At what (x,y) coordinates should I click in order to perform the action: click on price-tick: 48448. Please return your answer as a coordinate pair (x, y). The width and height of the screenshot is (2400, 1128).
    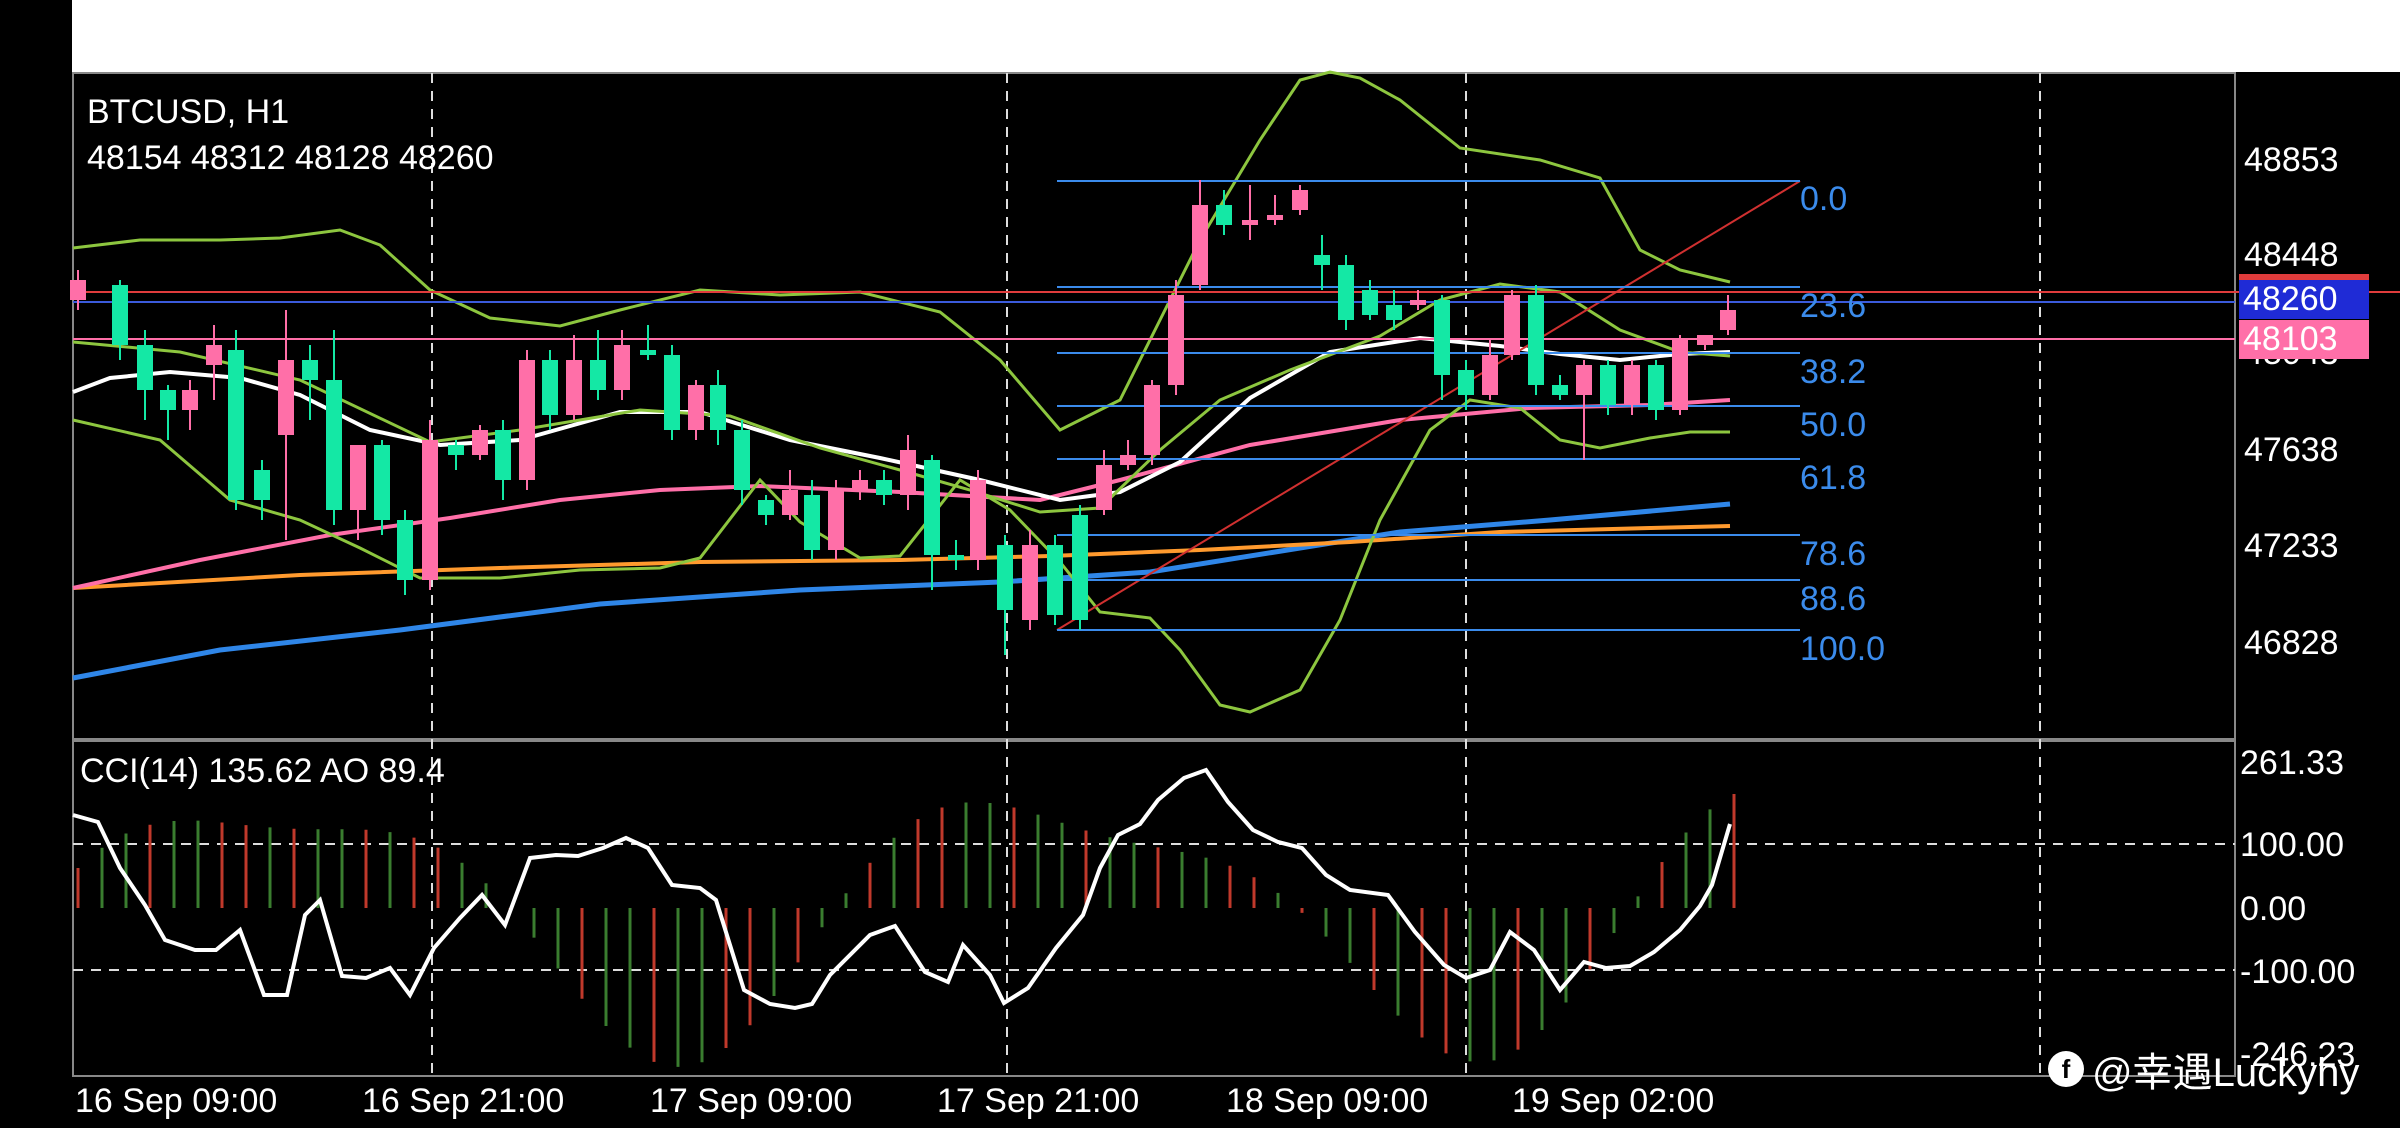
    Looking at the image, I should click on (2291, 255).